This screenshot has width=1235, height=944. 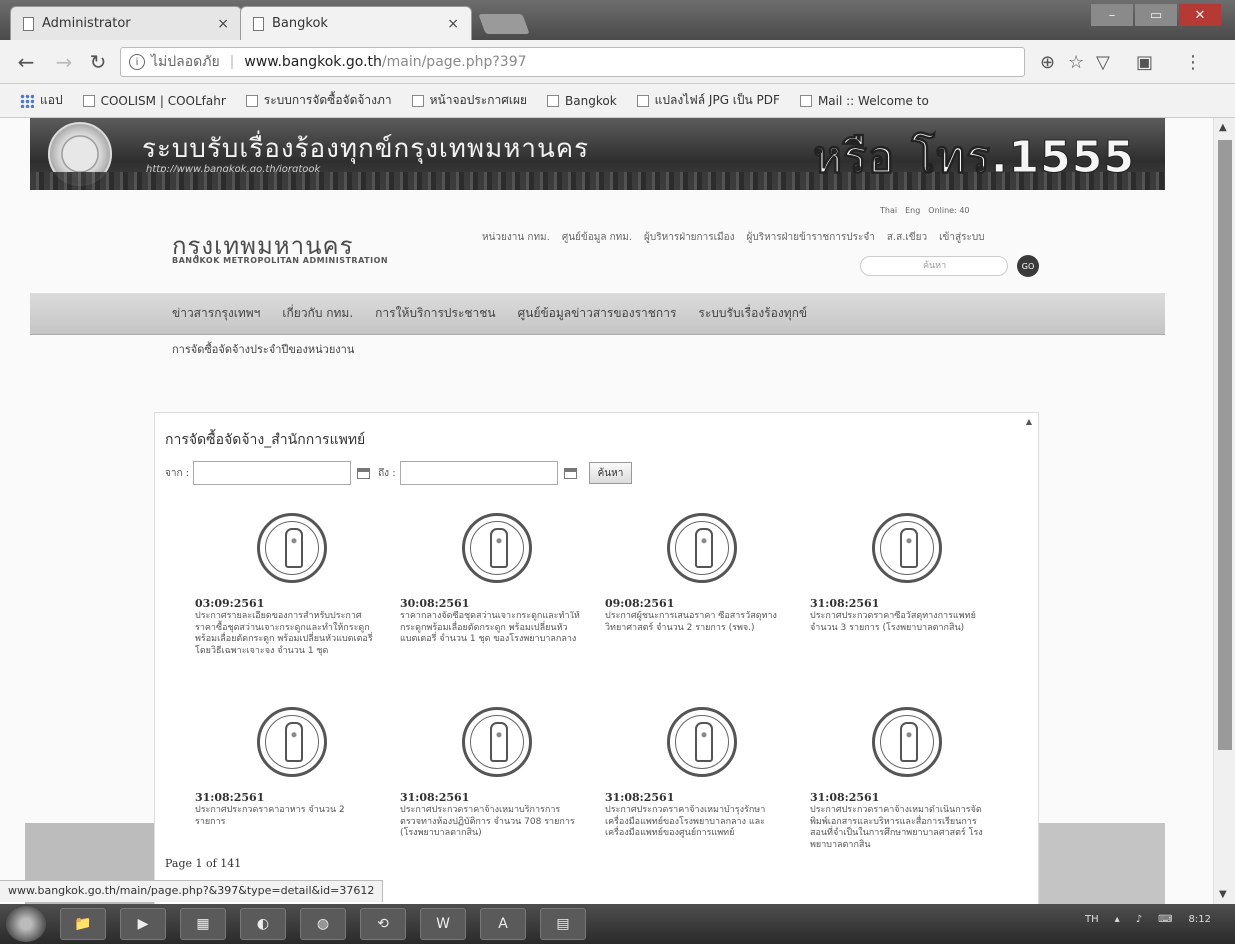 I want to click on menu-icon: ⋮, so click(x=1193, y=62).